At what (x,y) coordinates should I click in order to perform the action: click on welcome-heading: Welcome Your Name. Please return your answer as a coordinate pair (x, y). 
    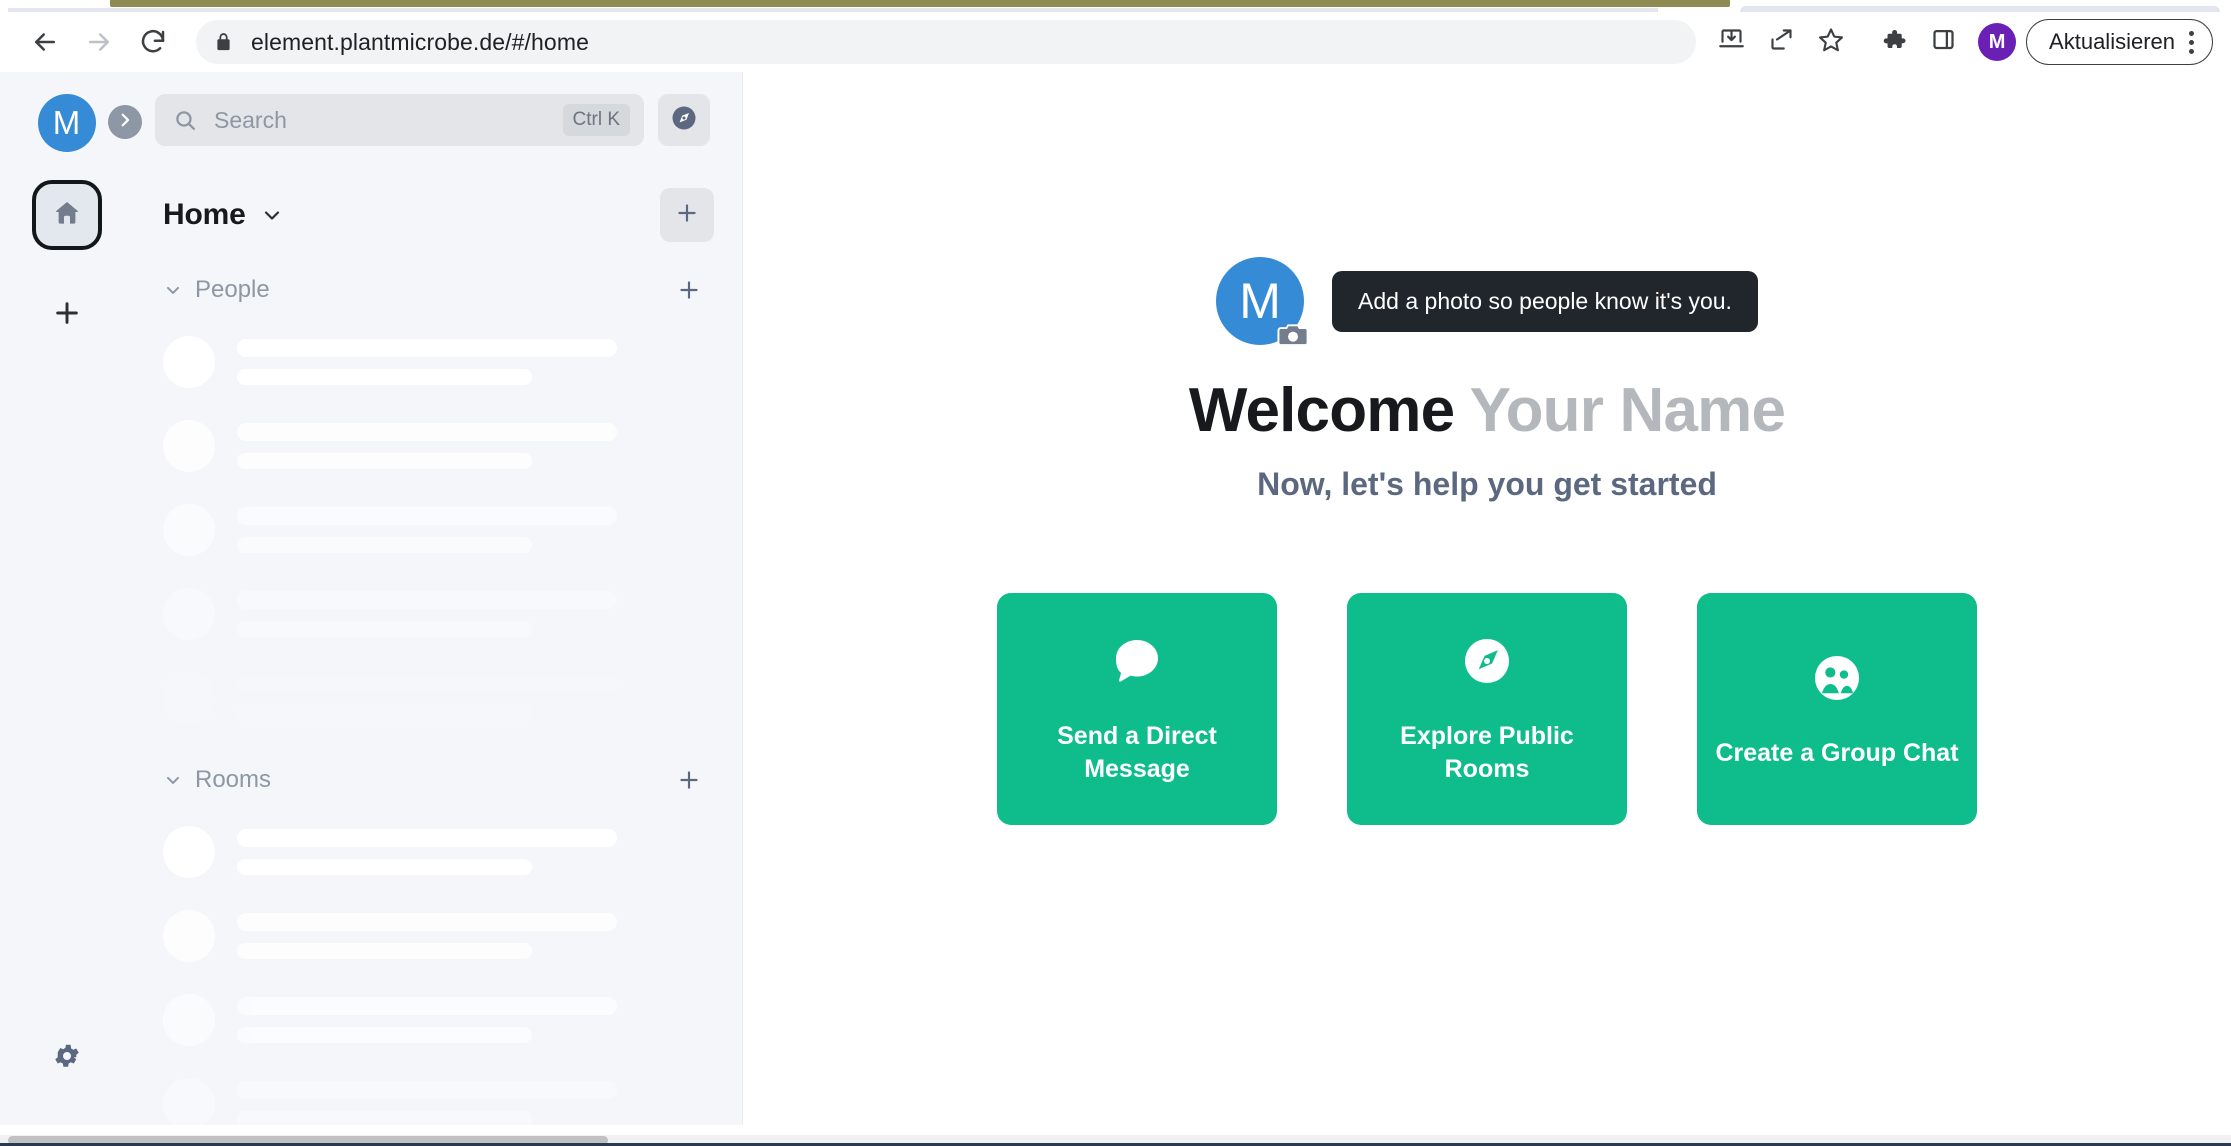
    Looking at the image, I should click on (1487, 410).